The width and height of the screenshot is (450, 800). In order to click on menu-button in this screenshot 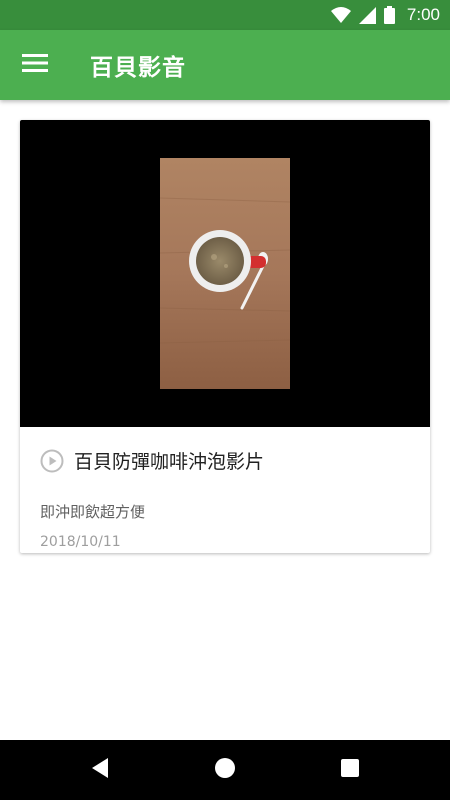, I will do `click(35, 65)`.